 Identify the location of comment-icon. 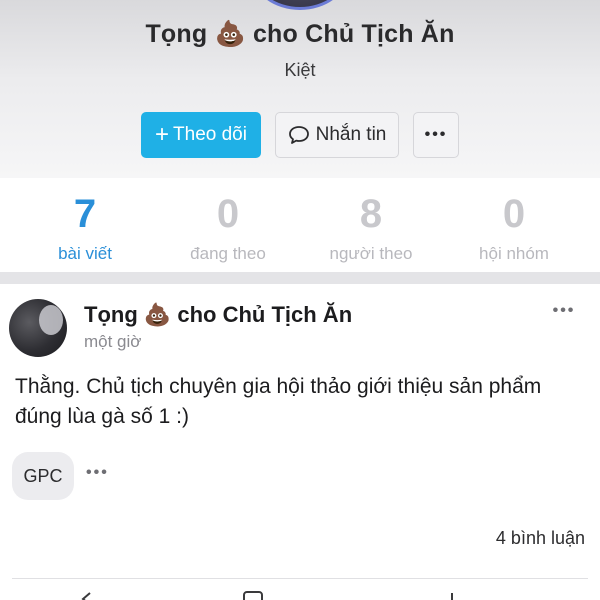
(253, 595).